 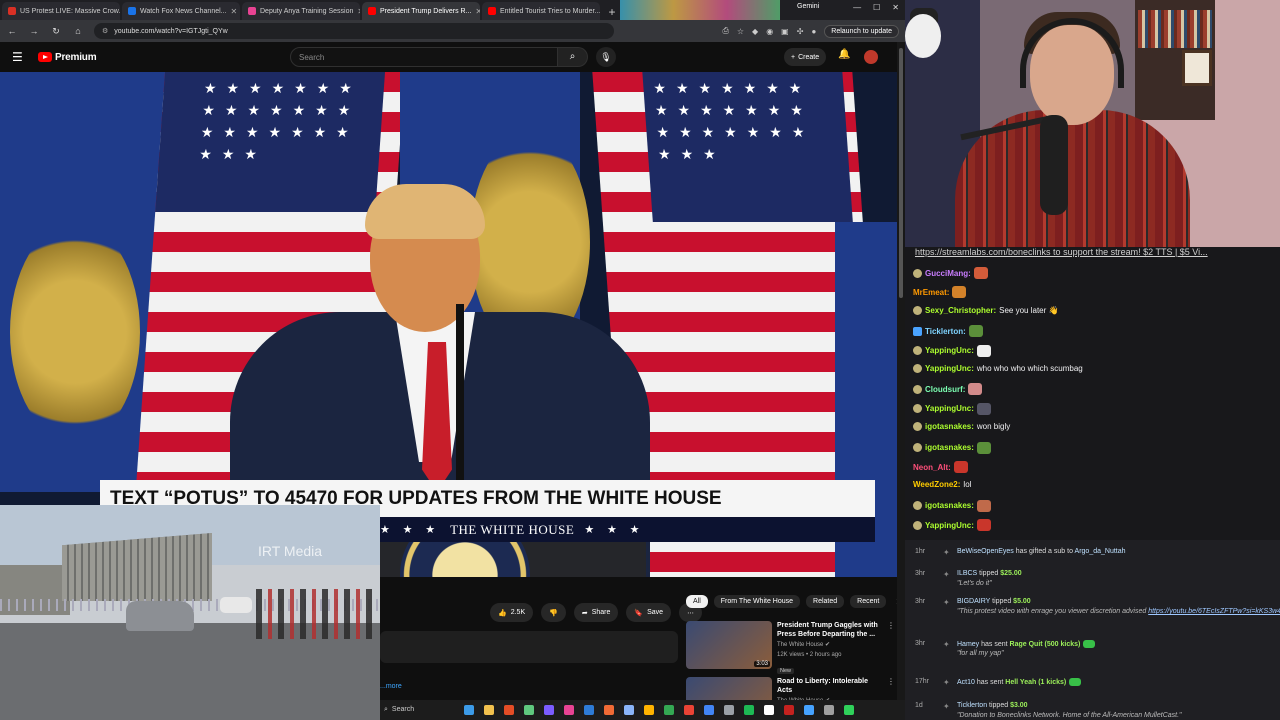 What do you see at coordinates (612, 12) in the screenshot?
I see `new-tab-button: +` at bounding box center [612, 12].